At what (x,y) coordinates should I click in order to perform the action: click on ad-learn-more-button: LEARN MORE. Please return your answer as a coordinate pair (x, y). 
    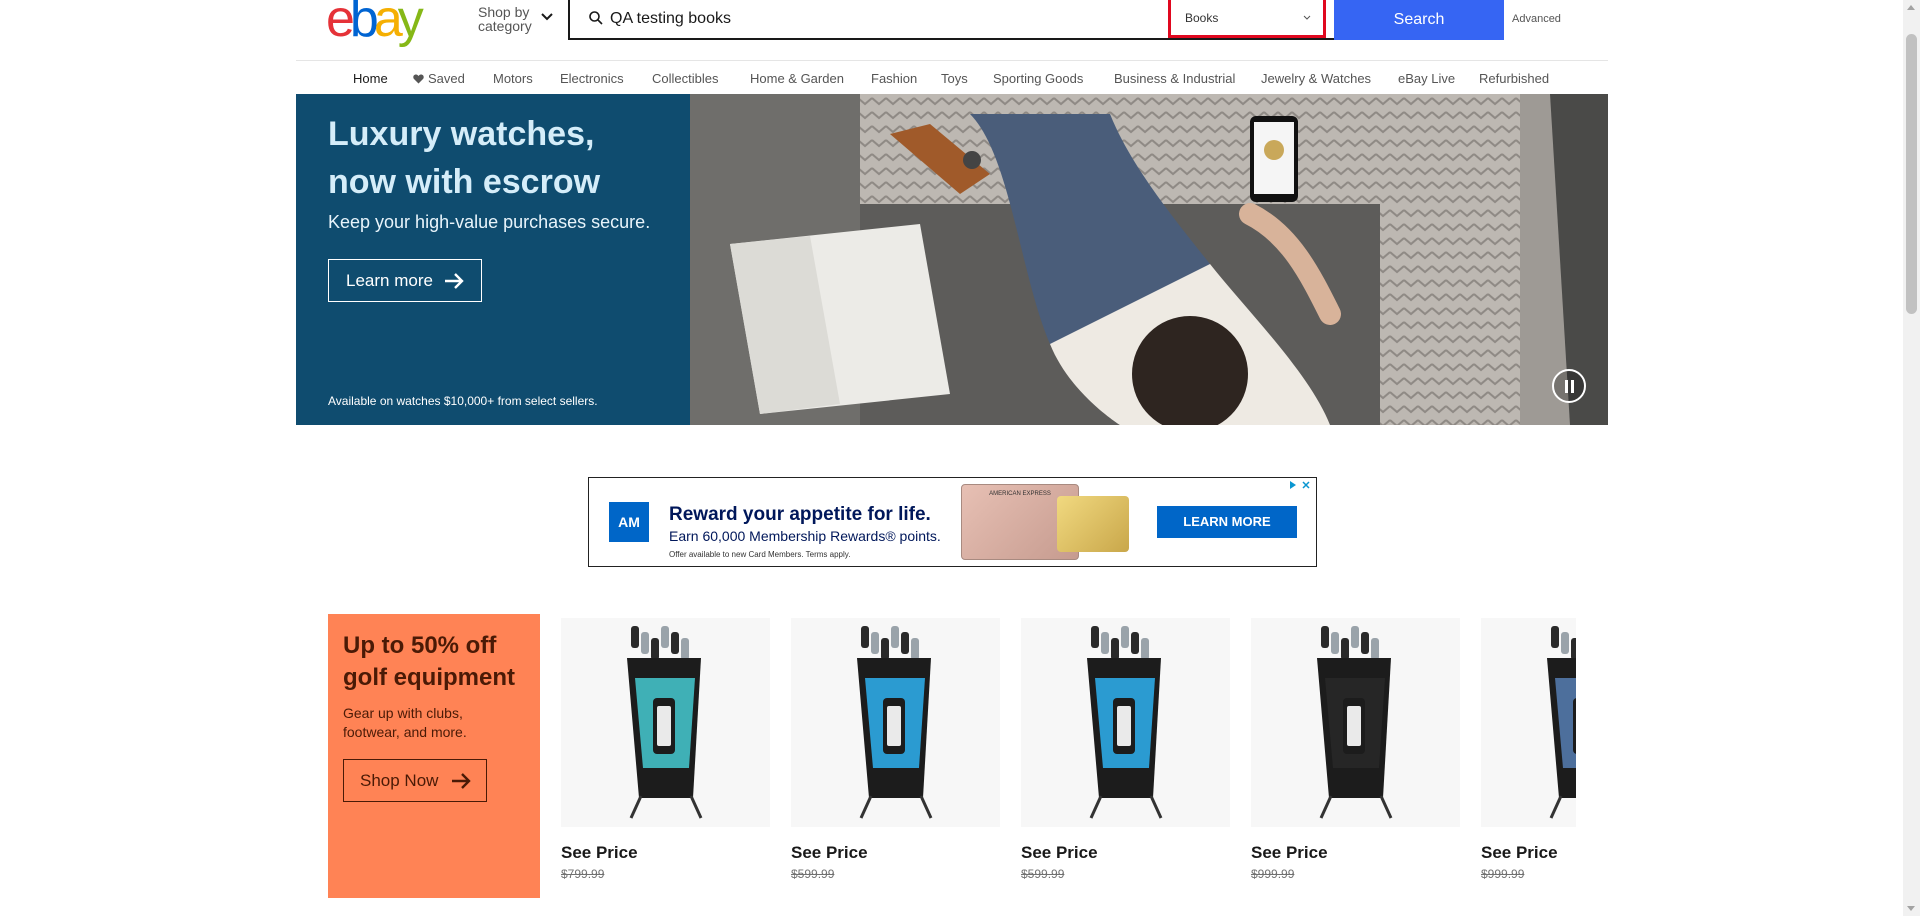
    Looking at the image, I should click on (1227, 522).